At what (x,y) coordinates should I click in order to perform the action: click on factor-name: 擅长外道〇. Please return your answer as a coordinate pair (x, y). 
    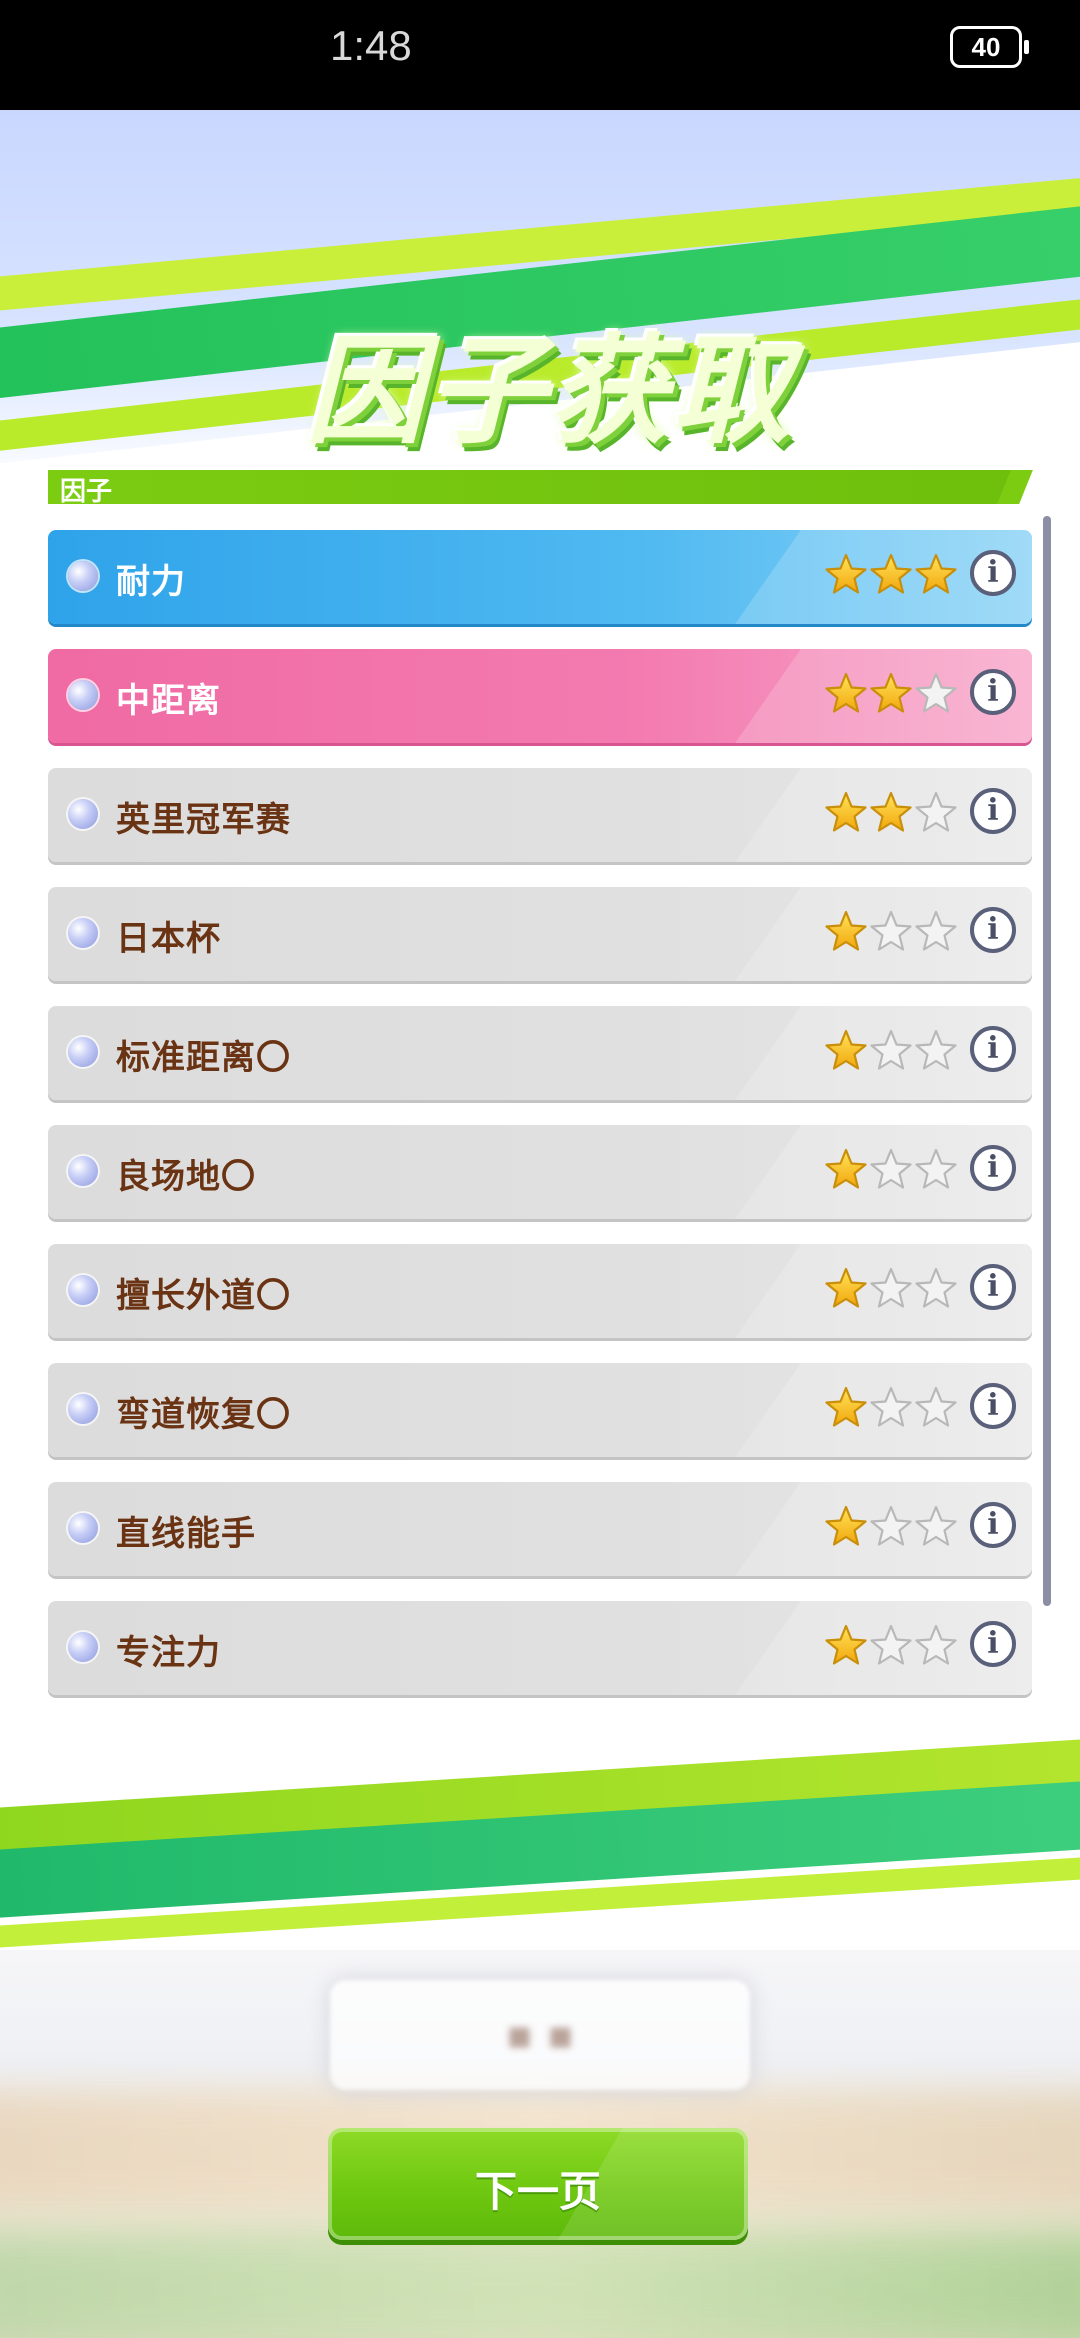
    Looking at the image, I should click on (203, 1296).